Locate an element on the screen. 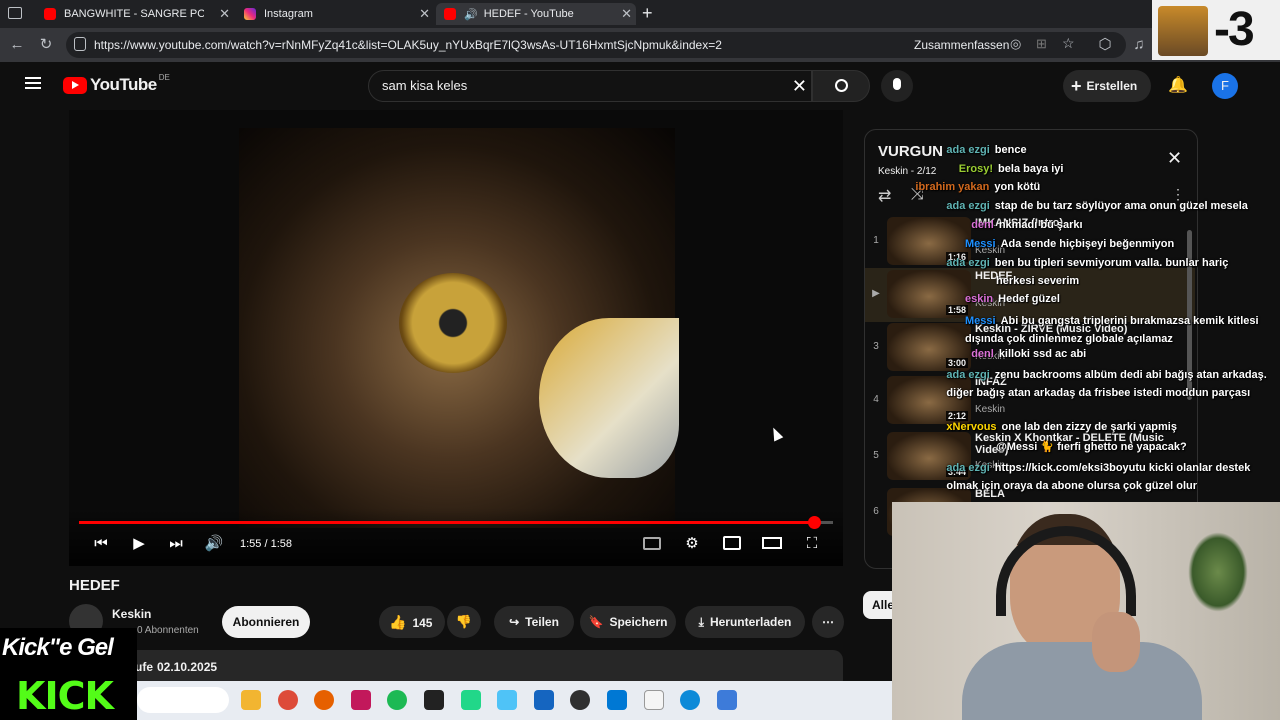 The image size is (1280, 720). extensions-icon: ⬡ is located at coordinates (1105, 45).